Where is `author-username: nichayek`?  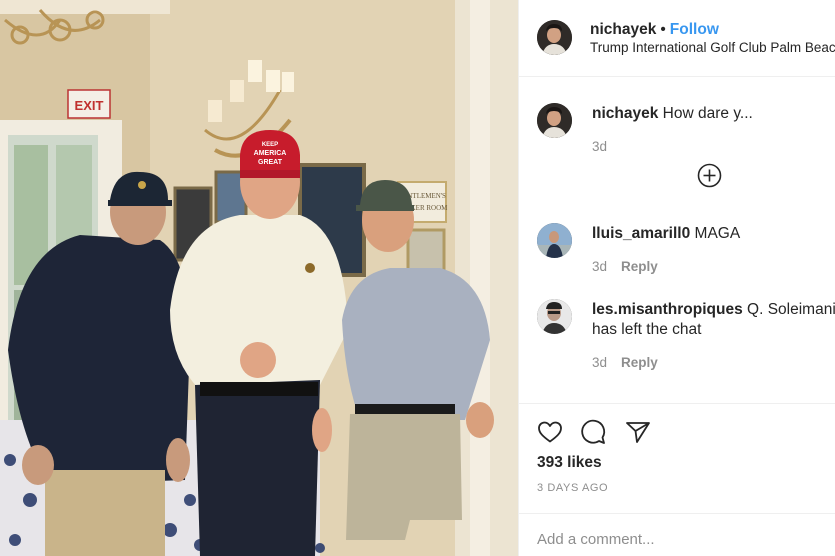
author-username: nichayek is located at coordinates (623, 29).